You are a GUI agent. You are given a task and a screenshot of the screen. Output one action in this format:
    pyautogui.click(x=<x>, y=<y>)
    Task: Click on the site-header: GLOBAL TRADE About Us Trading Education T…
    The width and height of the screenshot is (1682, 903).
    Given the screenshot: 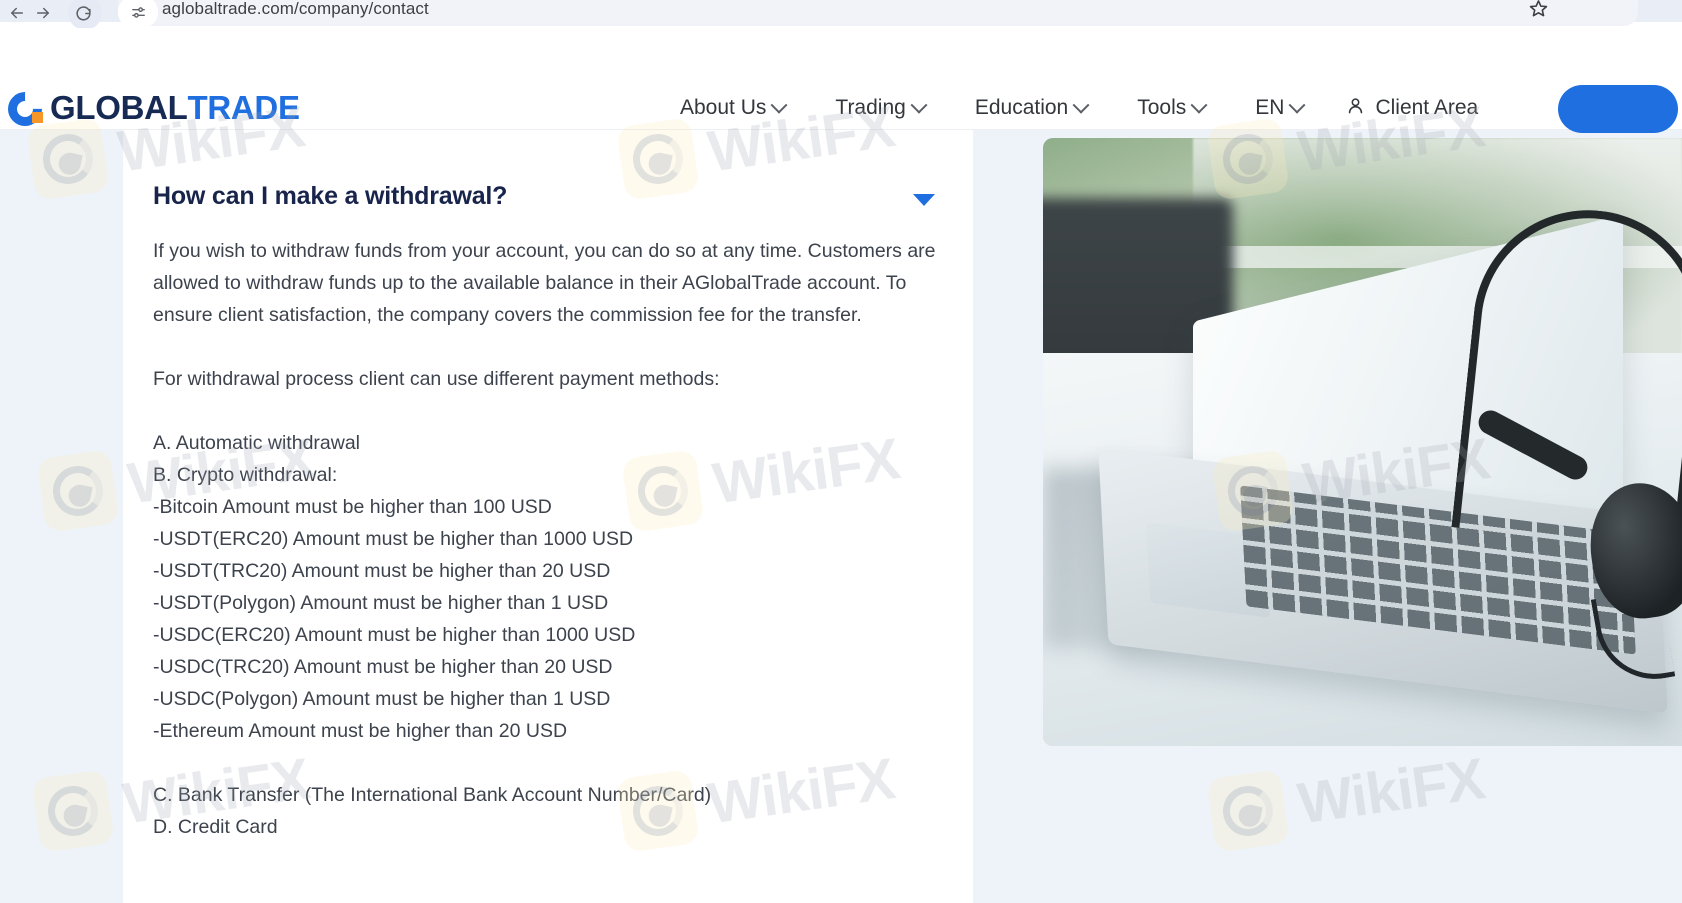 What is the action you would take?
    pyautogui.click(x=841, y=81)
    